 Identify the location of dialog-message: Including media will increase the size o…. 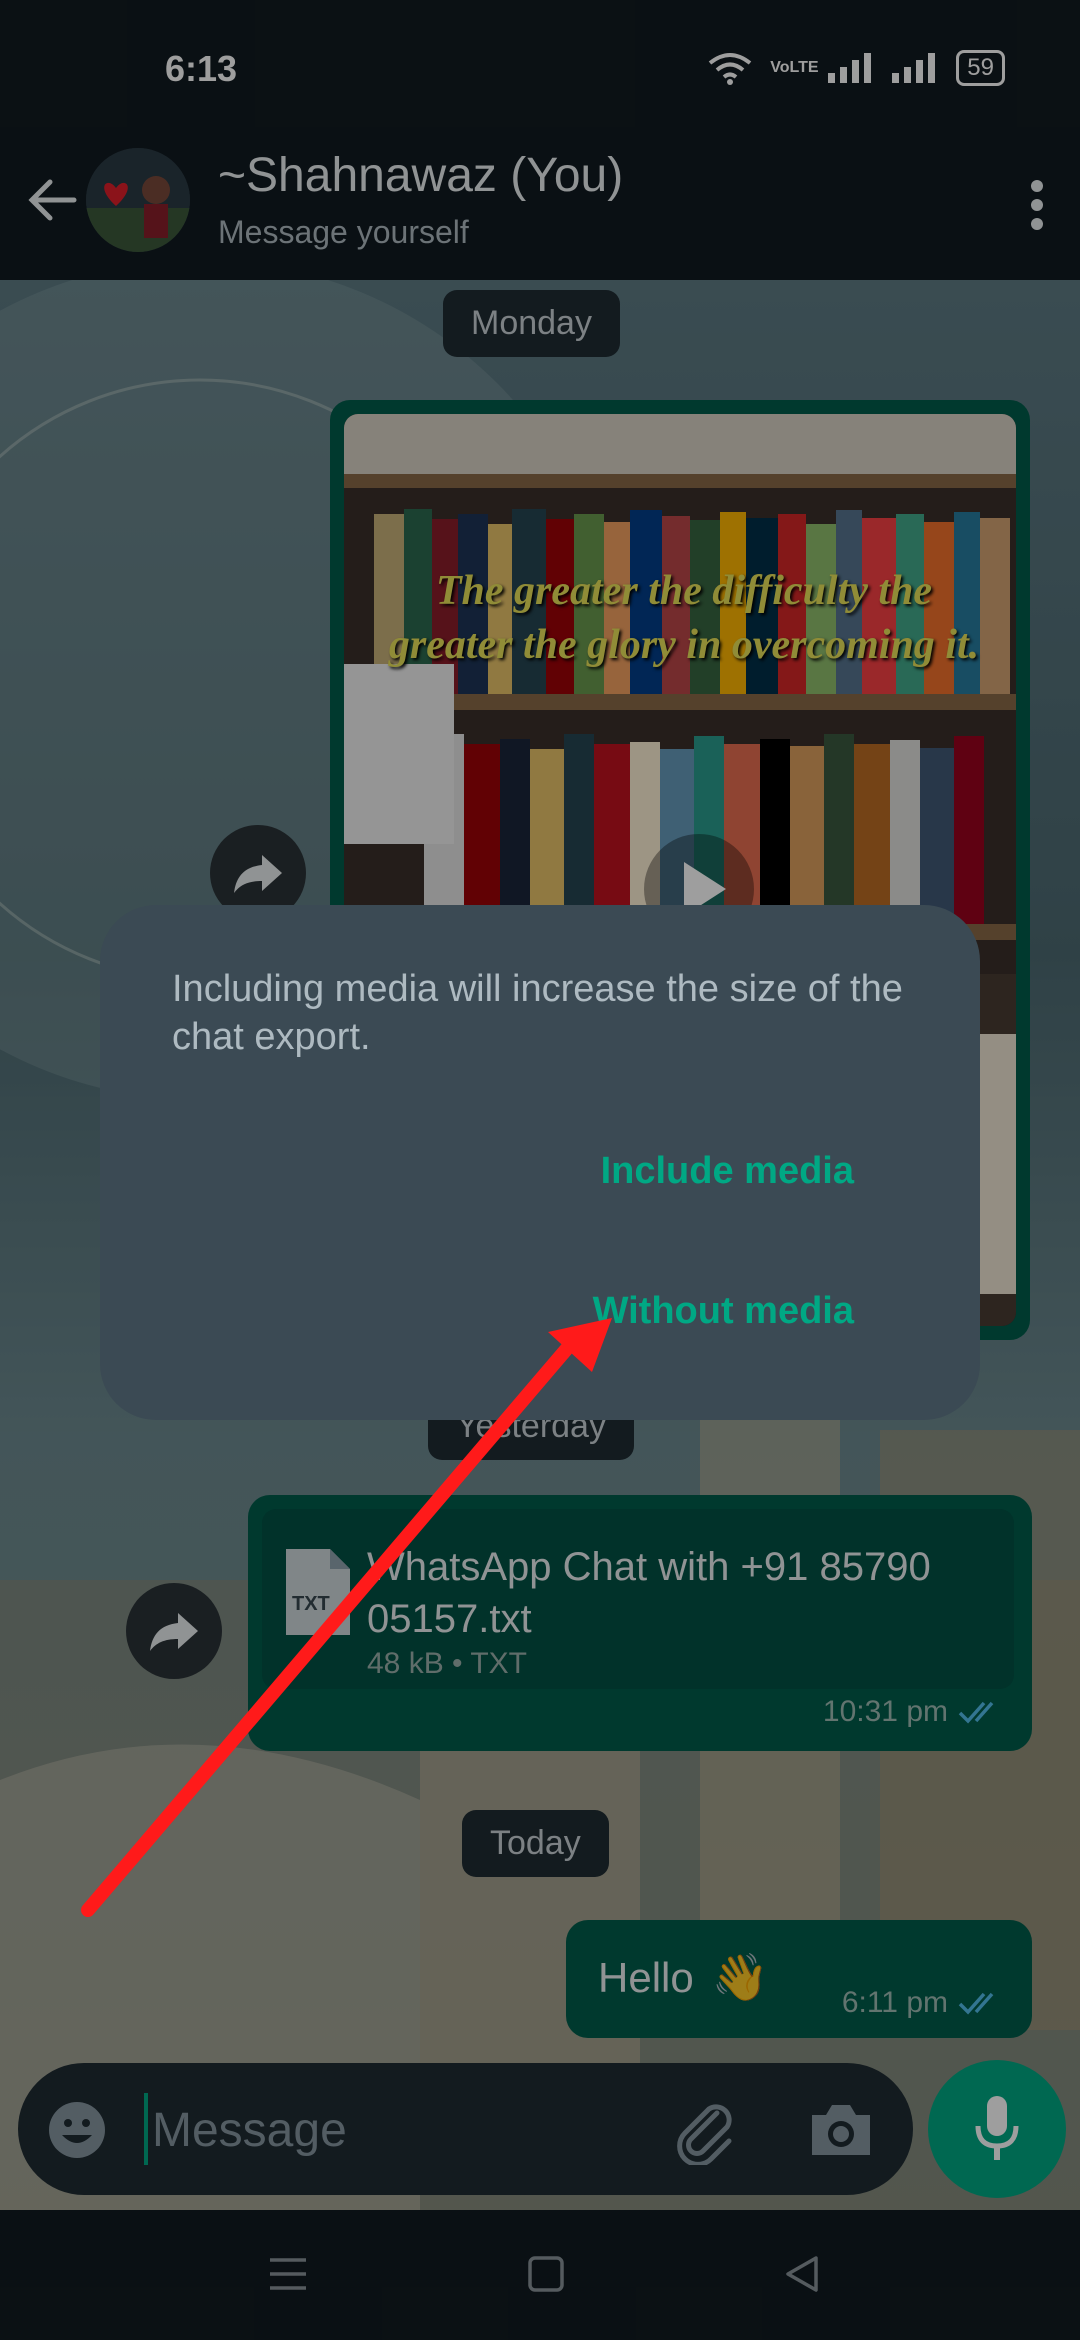
(537, 1013).